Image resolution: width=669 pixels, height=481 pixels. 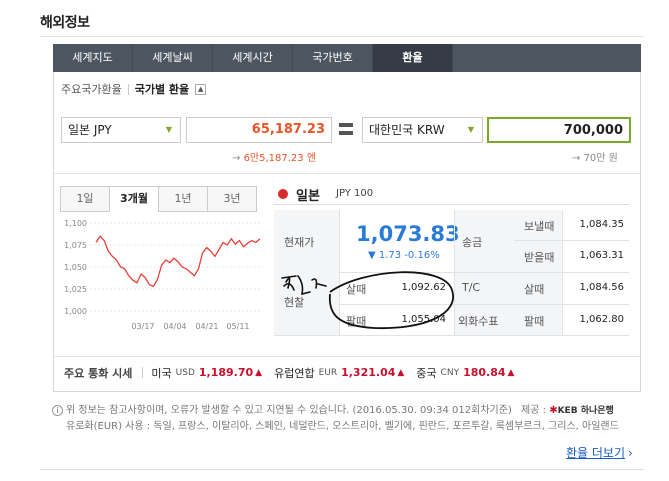 What do you see at coordinates (185, 372) in the screenshot?
I see `usd-code: USD` at bounding box center [185, 372].